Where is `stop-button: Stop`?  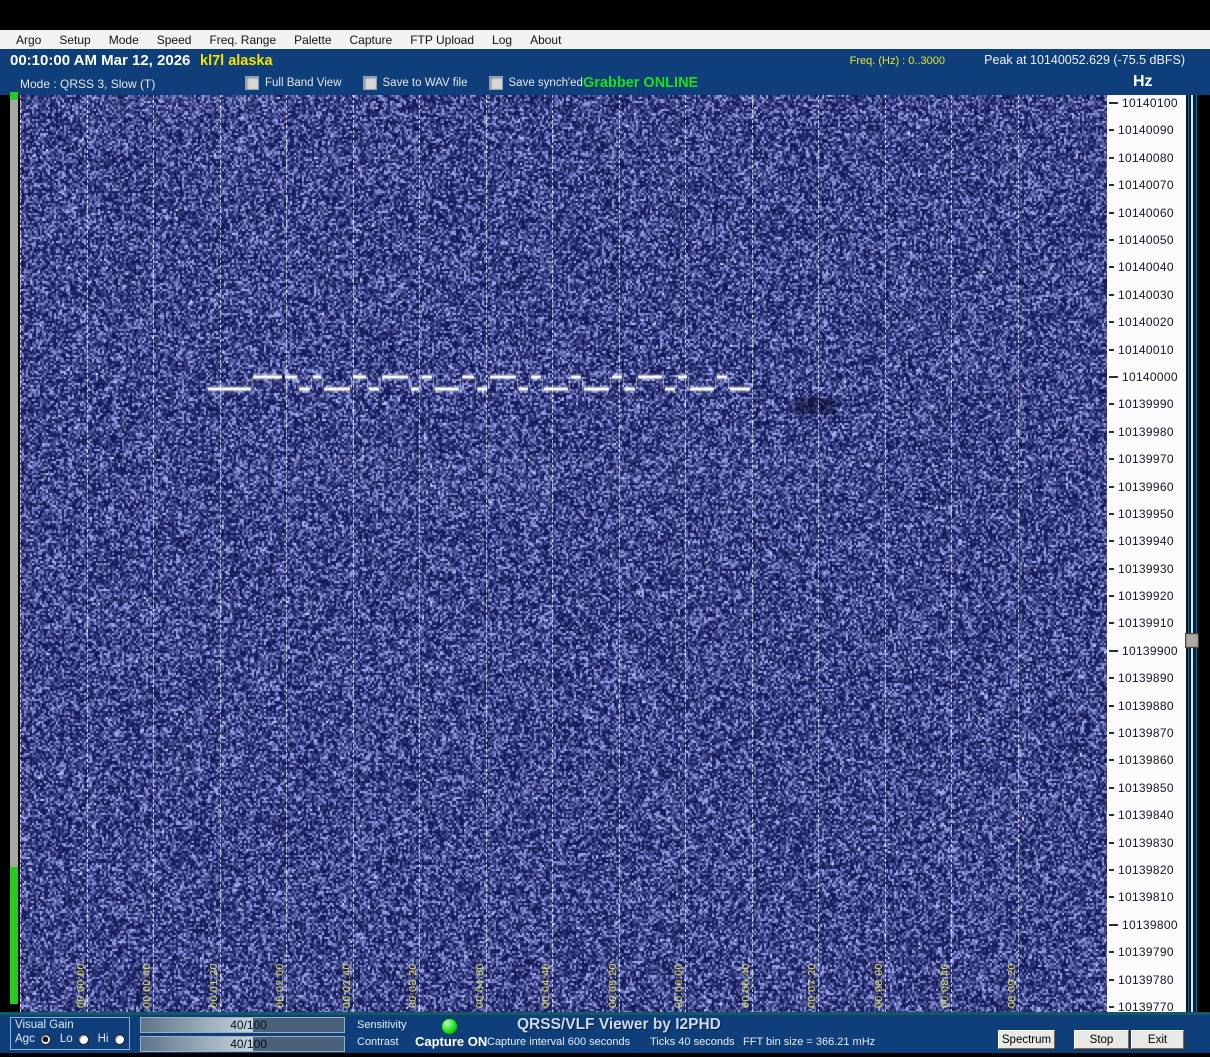 stop-button: Stop is located at coordinates (1101, 1039).